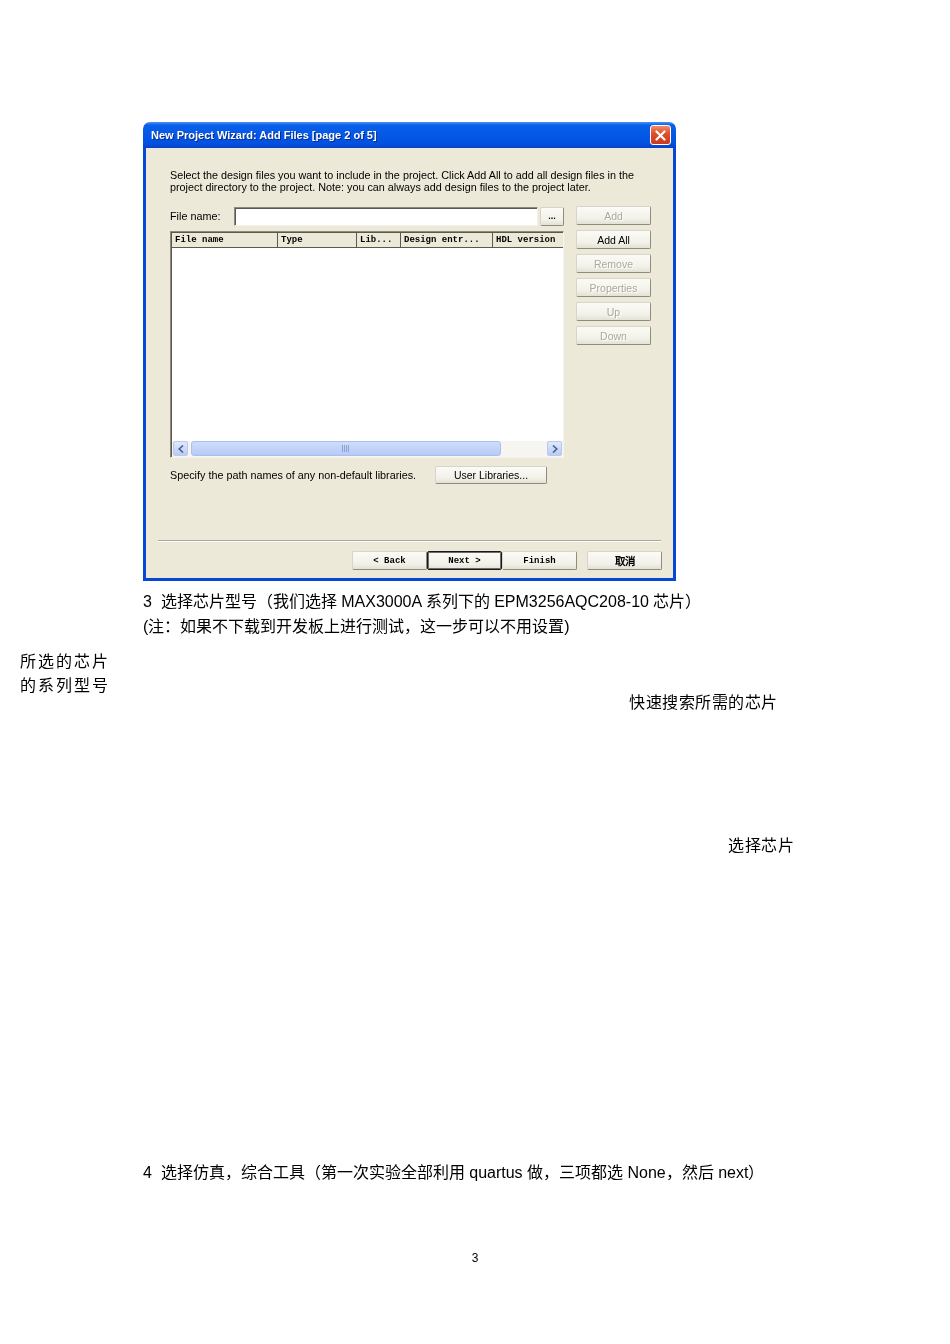 The image size is (950, 1344). I want to click on field-label: File name:, so click(196, 216).